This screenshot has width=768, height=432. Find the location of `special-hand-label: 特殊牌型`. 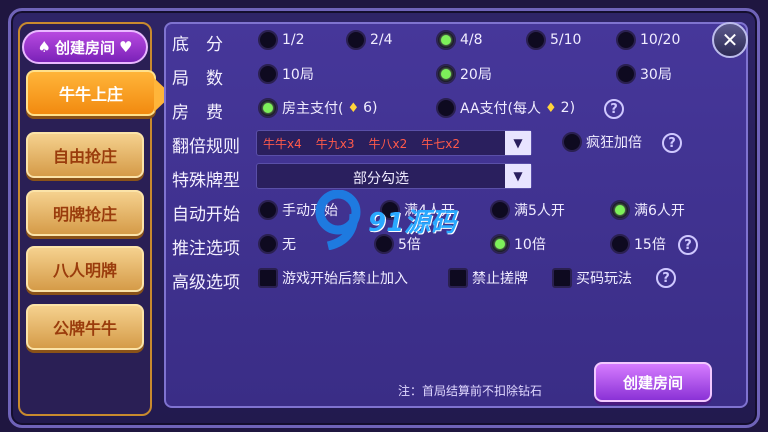

special-hand-label: 特殊牌型 is located at coordinates (206, 181).